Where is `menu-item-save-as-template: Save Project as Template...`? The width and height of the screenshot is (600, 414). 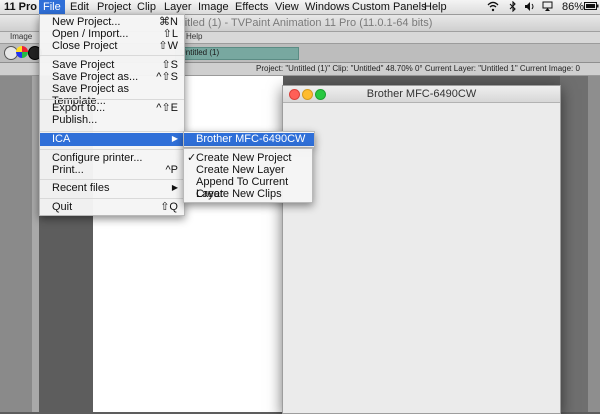
menu-item-save-as-template: Save Project as Template... is located at coordinates (112, 95).